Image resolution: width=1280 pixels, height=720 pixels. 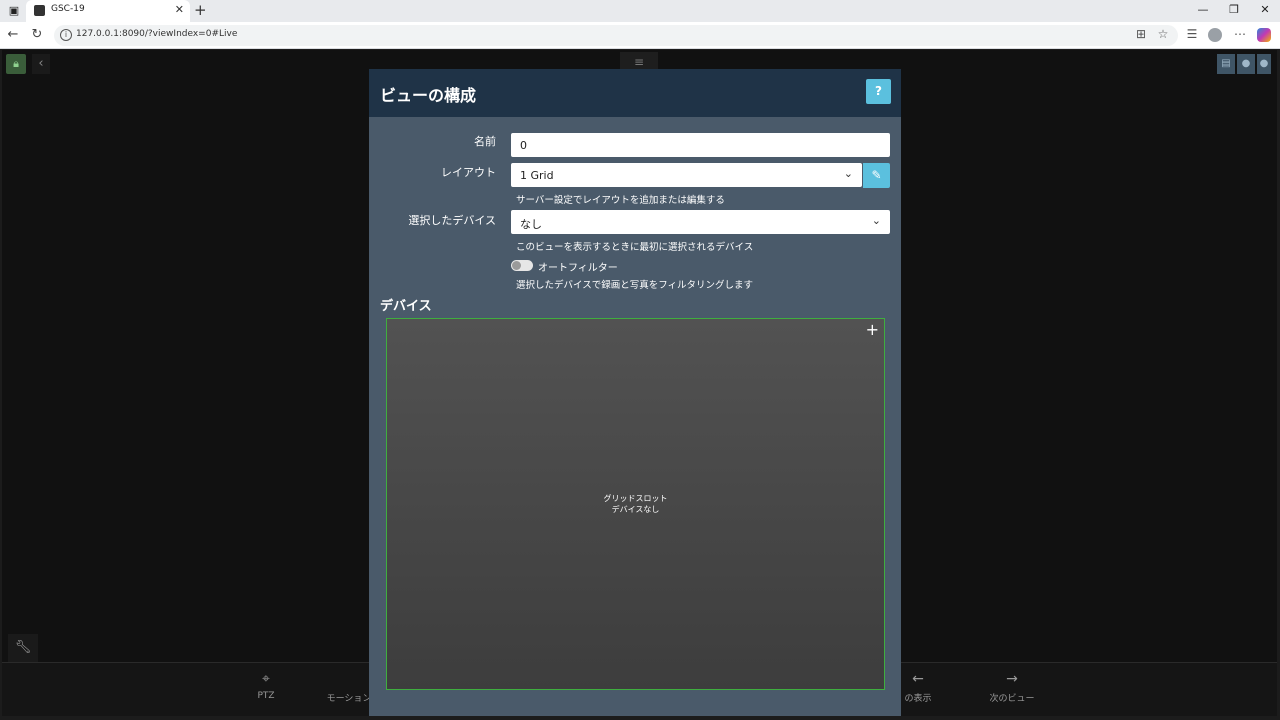 I want to click on device-hint: このビューを表示するときに最初に選択されるデバイス, so click(x=635, y=247).